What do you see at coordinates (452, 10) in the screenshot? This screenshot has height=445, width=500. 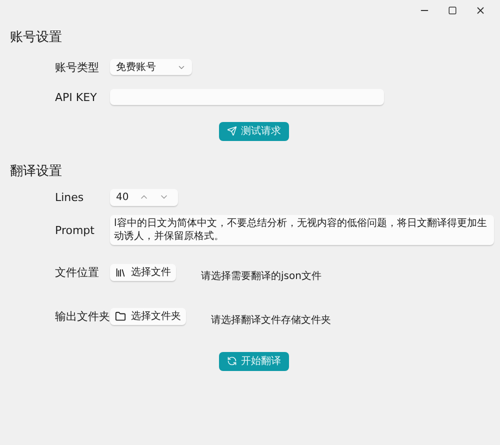 I see `maximize-icon` at bounding box center [452, 10].